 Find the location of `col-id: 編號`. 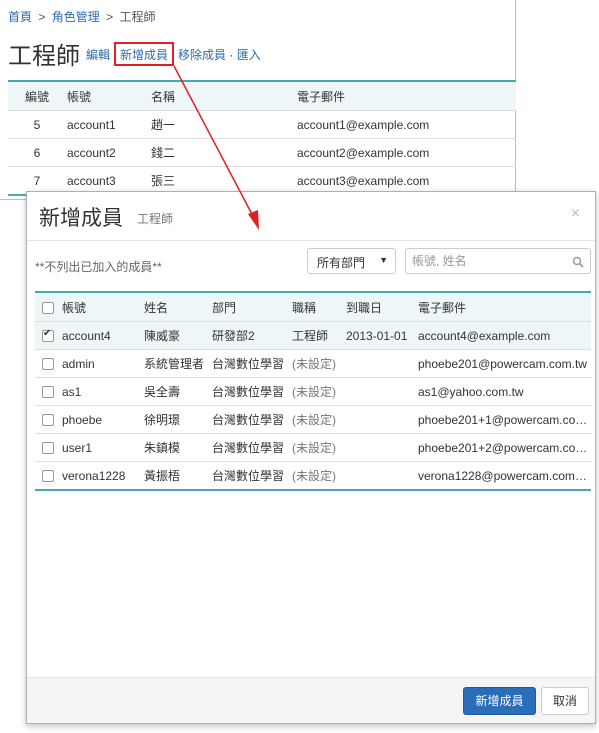

col-id: 編號 is located at coordinates (37, 95).